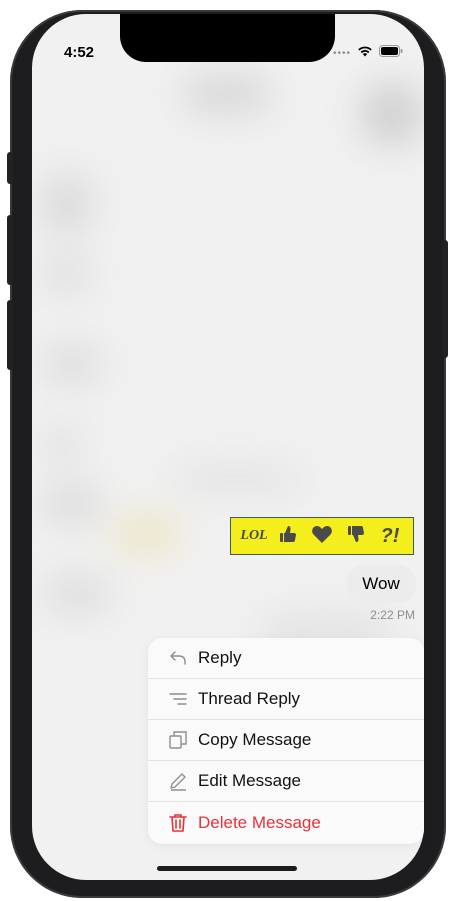 Image resolution: width=455 pixels, height=901 pixels. I want to click on message-timestamp: 2:22 PM, so click(392, 615).